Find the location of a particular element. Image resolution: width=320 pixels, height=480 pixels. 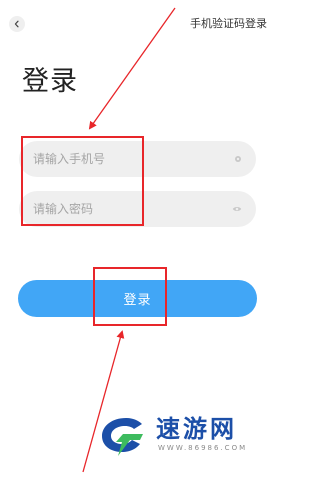

watermark-url: WWW.86986.COM is located at coordinates (203, 448).